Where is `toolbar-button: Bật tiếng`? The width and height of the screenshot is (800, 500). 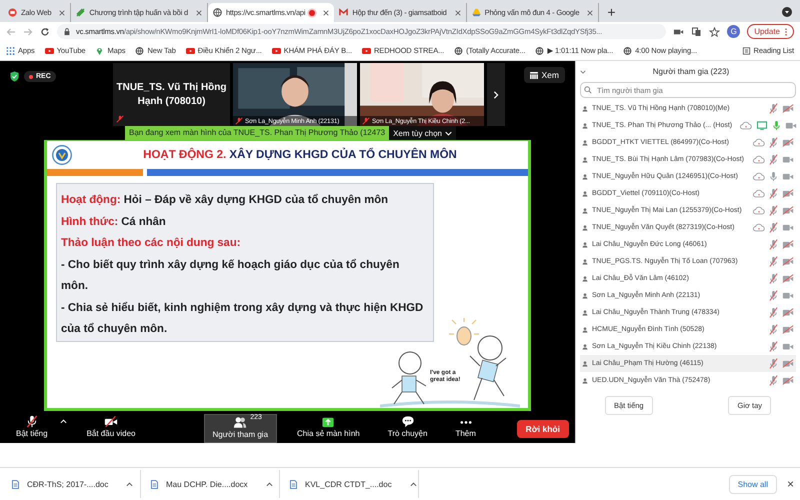 toolbar-button: Bật tiếng is located at coordinates (32, 428).